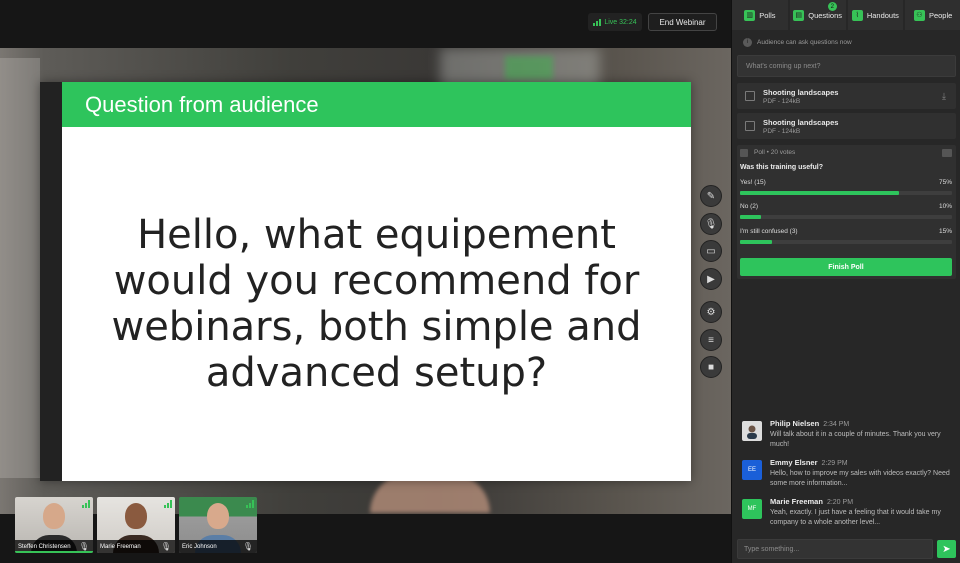 The height and width of the screenshot is (563, 960). Describe the element at coordinates (799, 15) in the screenshot. I see `chat-bubble-icon: ▤` at that location.